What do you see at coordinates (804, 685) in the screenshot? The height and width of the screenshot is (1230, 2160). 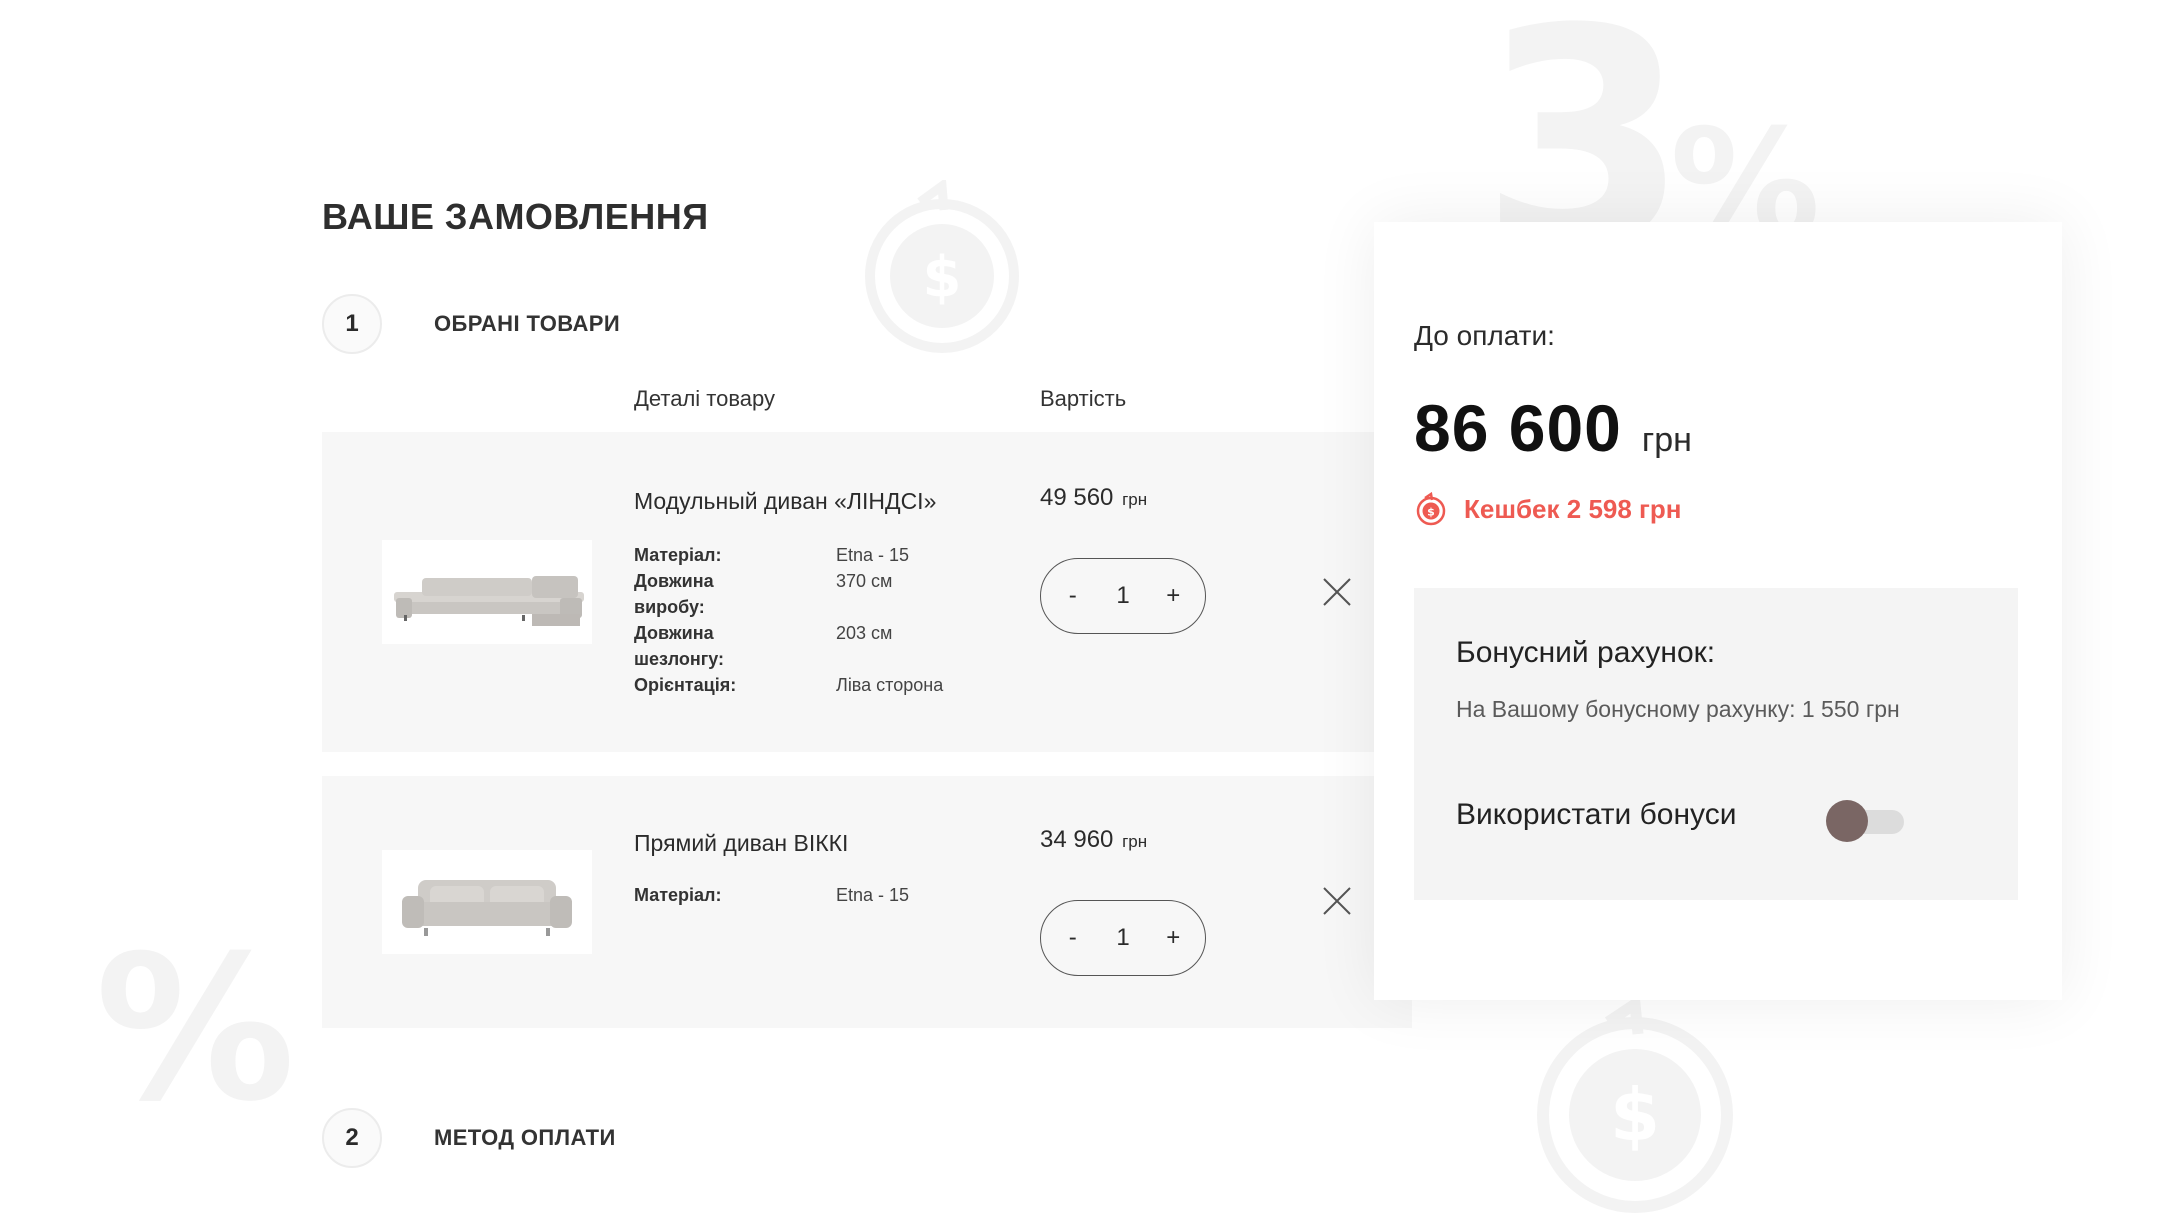 I see `spec-row: Орієнтація: Ліва сторона` at bounding box center [804, 685].